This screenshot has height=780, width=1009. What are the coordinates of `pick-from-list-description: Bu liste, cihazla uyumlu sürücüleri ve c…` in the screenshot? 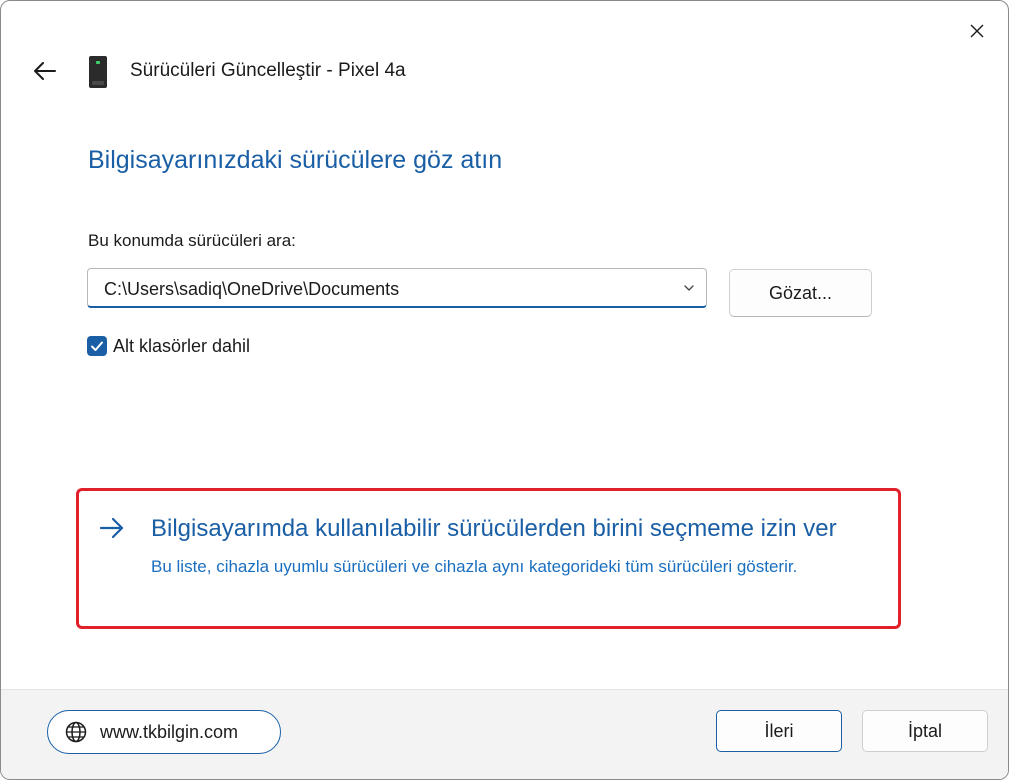 It's located at (474, 566).